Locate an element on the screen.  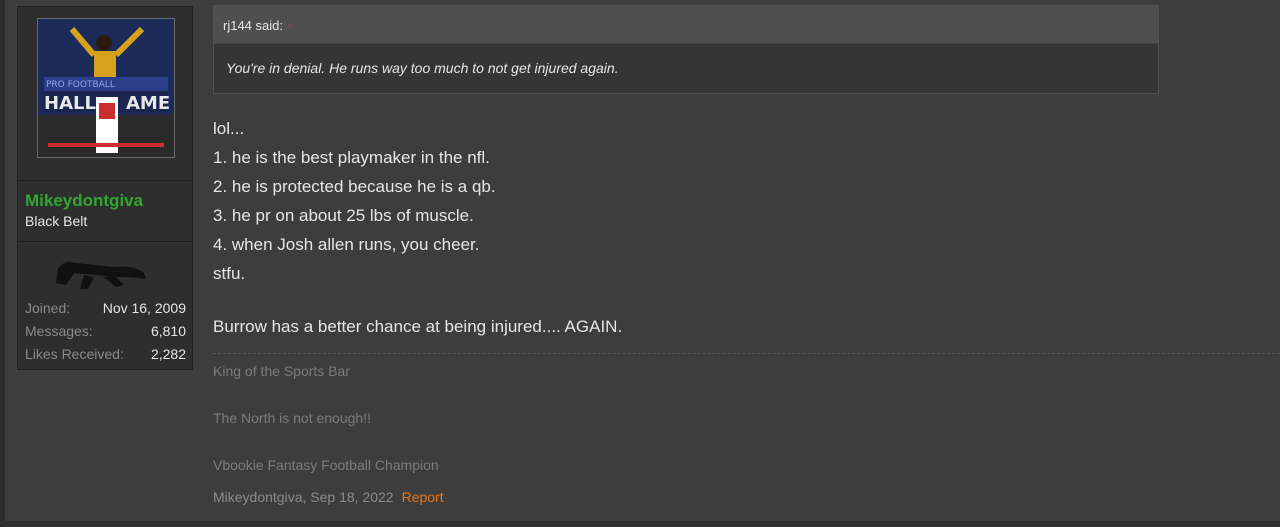
signature-line: King of the Sports Bar is located at coordinates (281, 371).